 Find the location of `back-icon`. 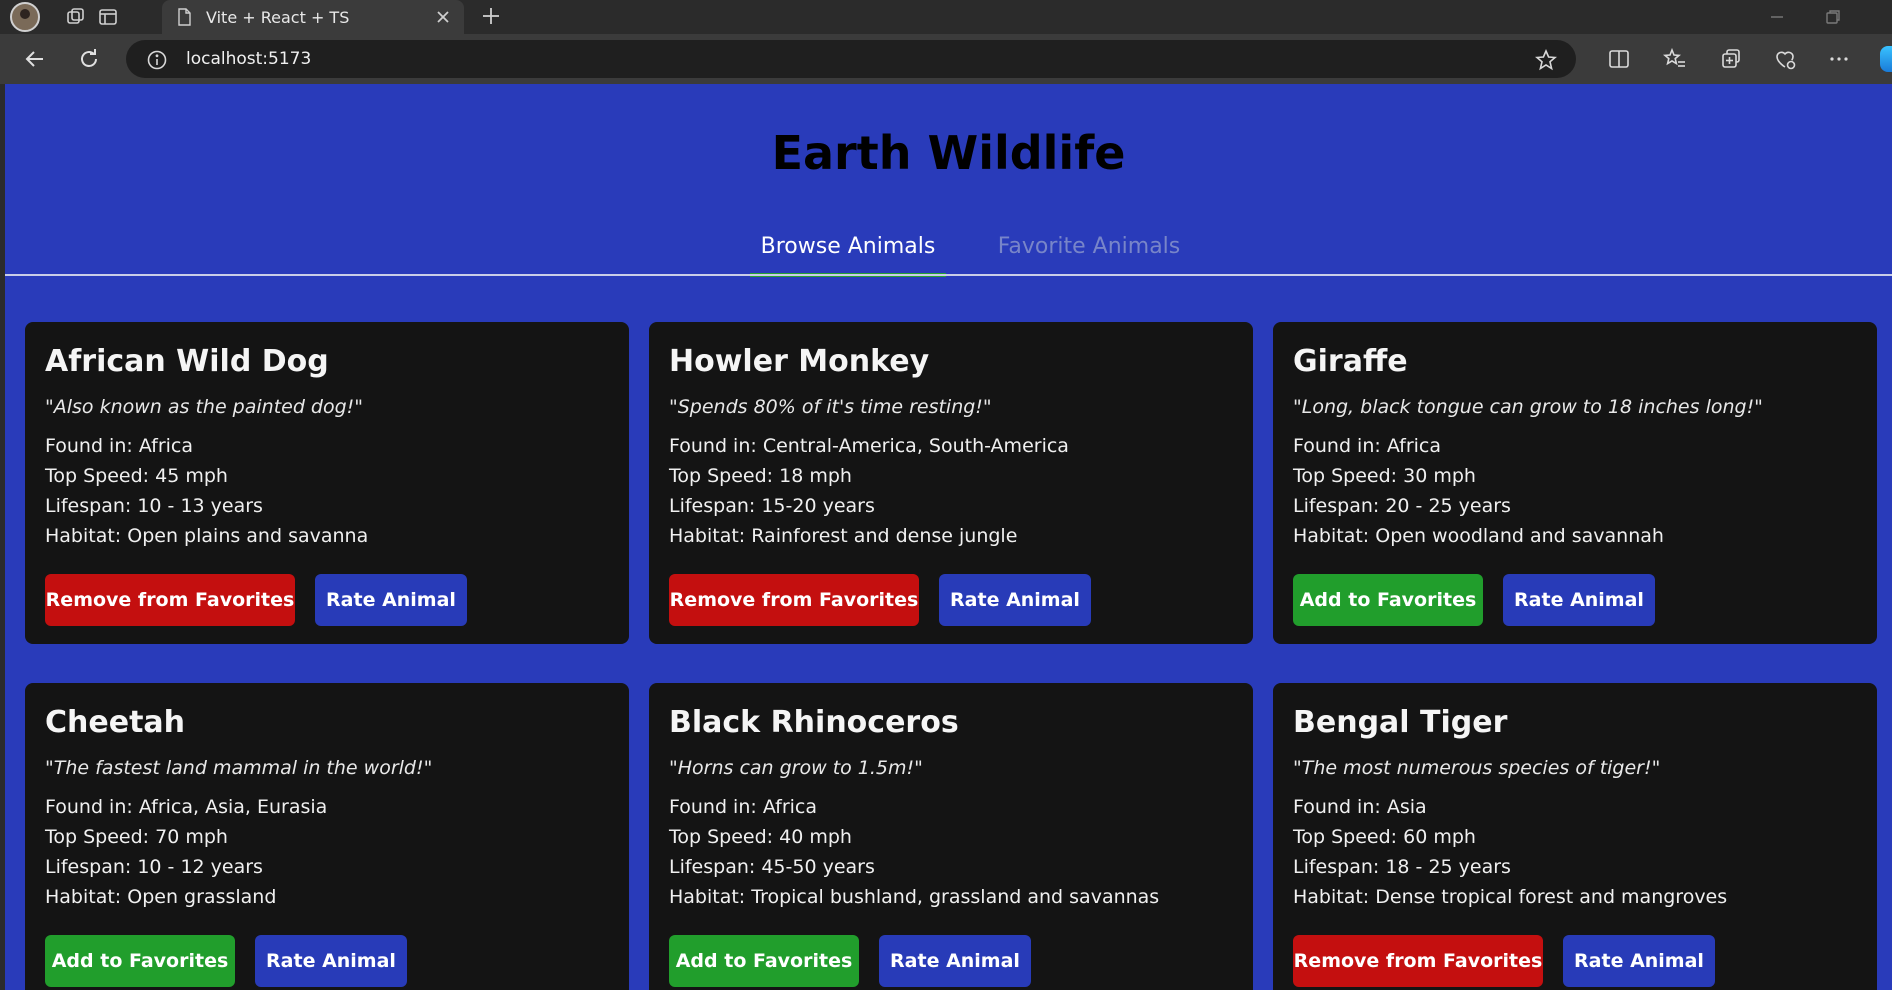

back-icon is located at coordinates (35, 59).